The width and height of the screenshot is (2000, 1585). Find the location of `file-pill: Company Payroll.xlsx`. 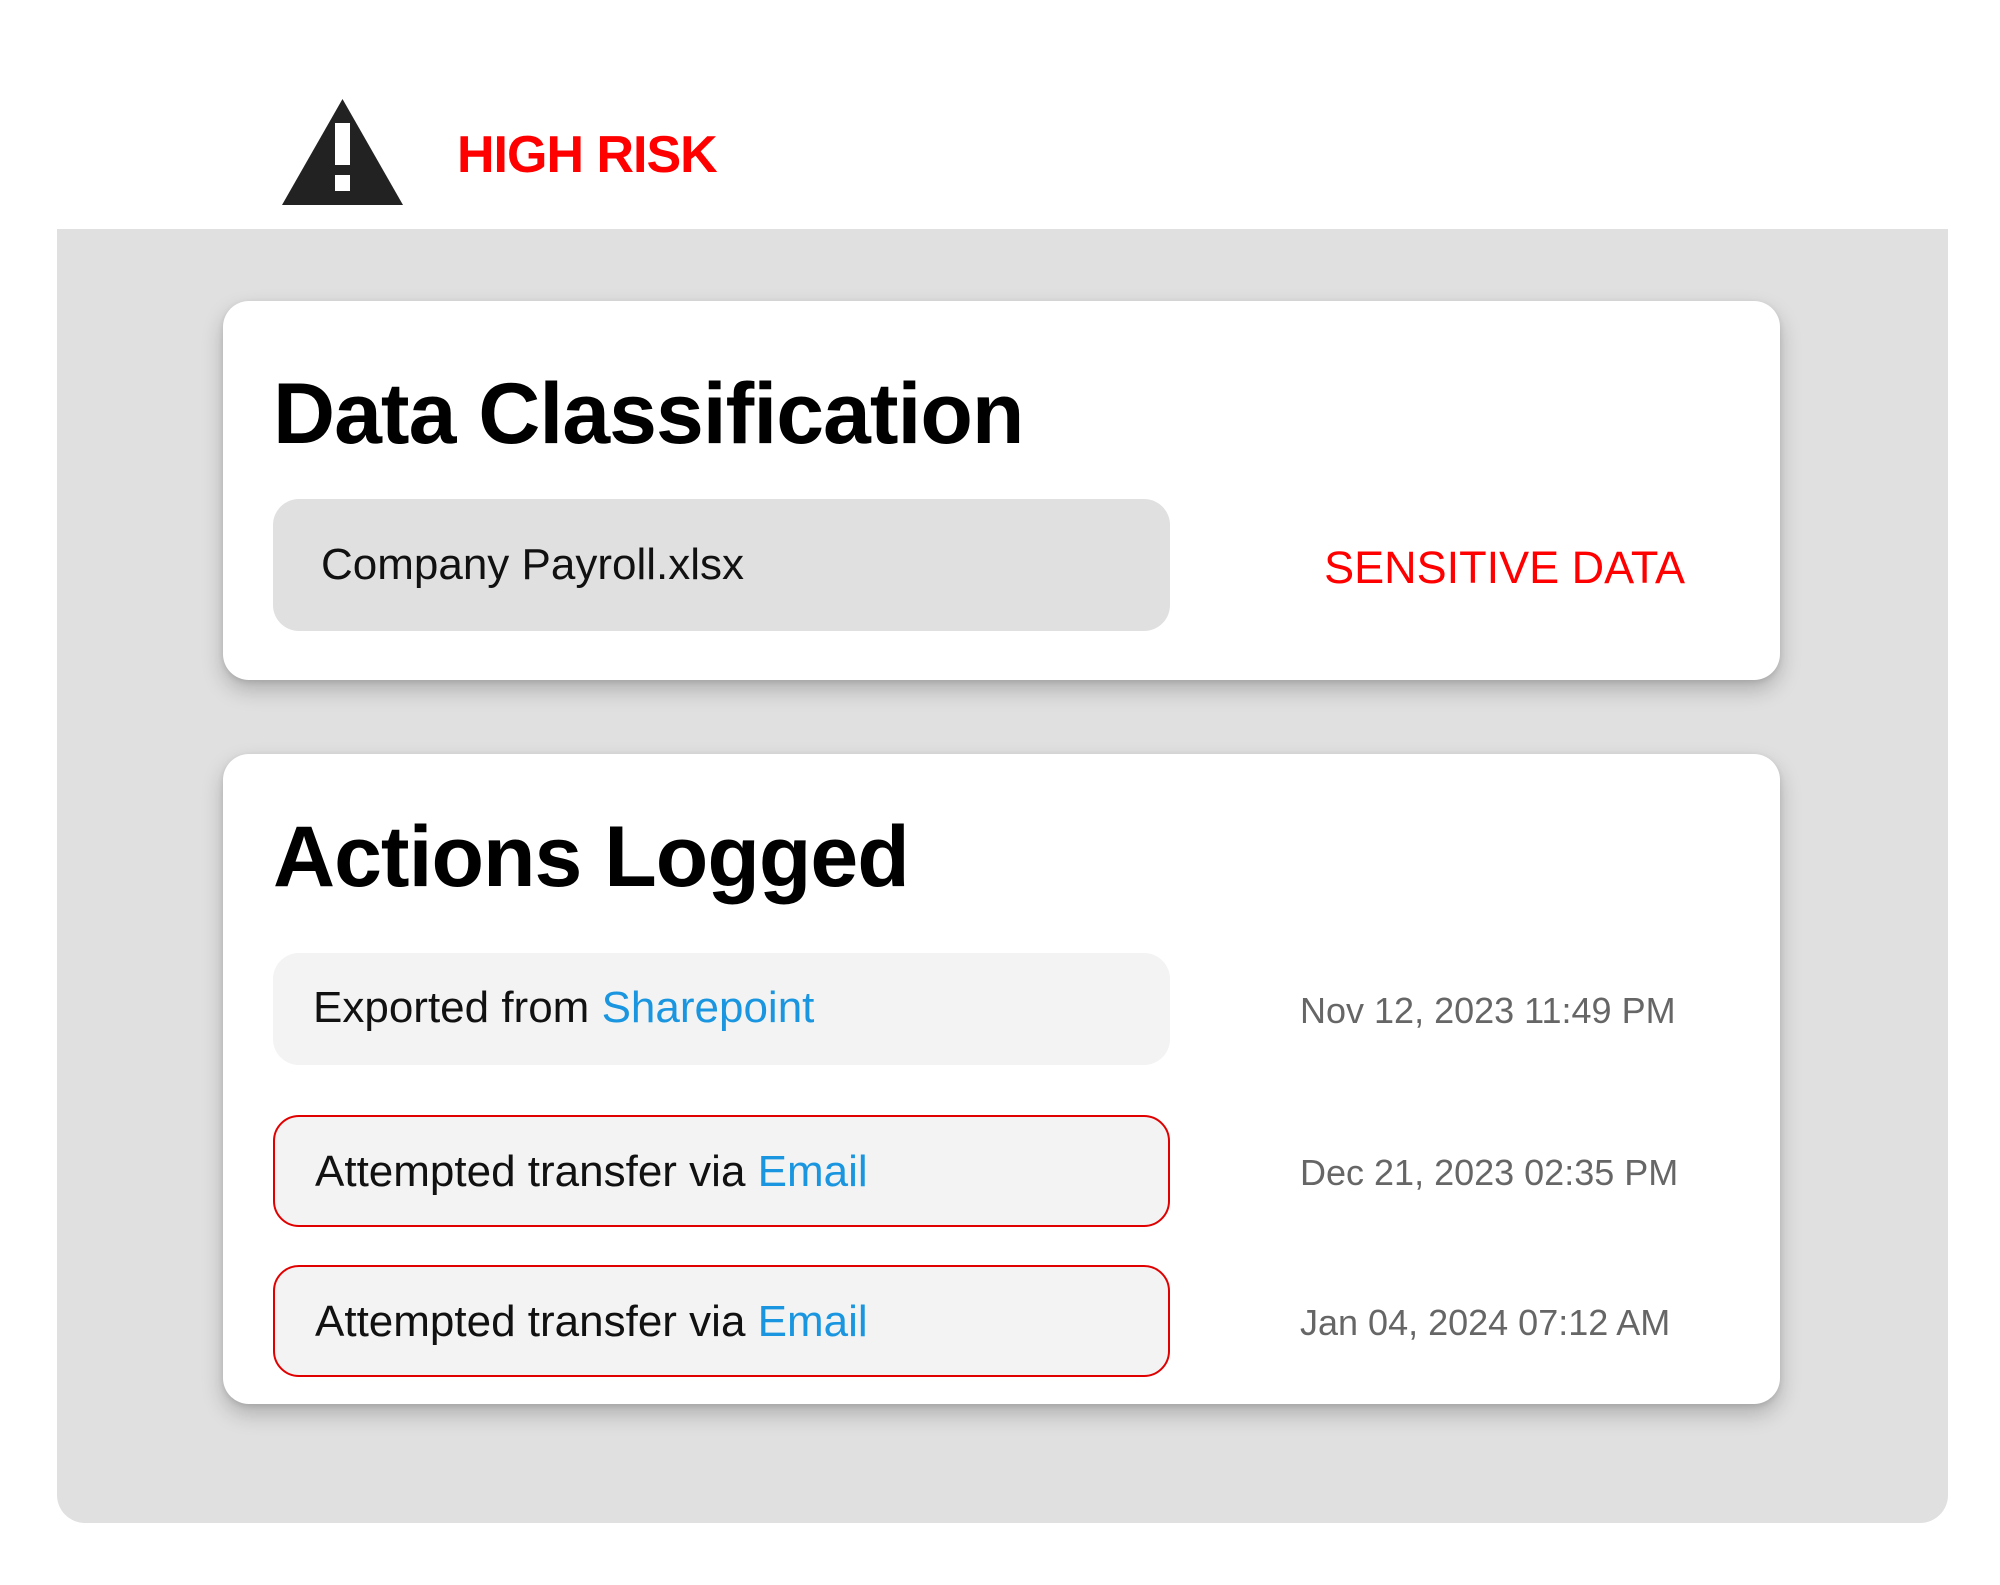

file-pill: Company Payroll.xlsx is located at coordinates (721, 565).